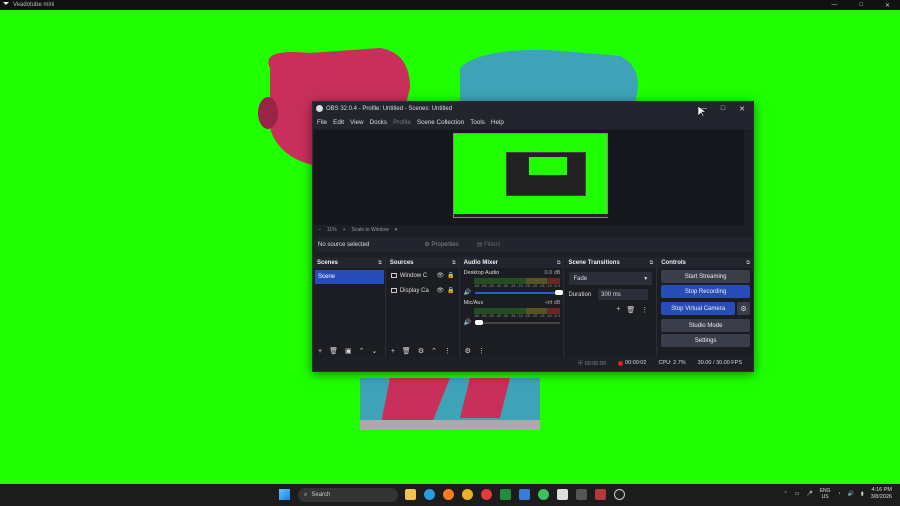 The width and height of the screenshot is (900, 506). What do you see at coordinates (623, 294) in the screenshot?
I see `duration-input: 300 ms` at bounding box center [623, 294].